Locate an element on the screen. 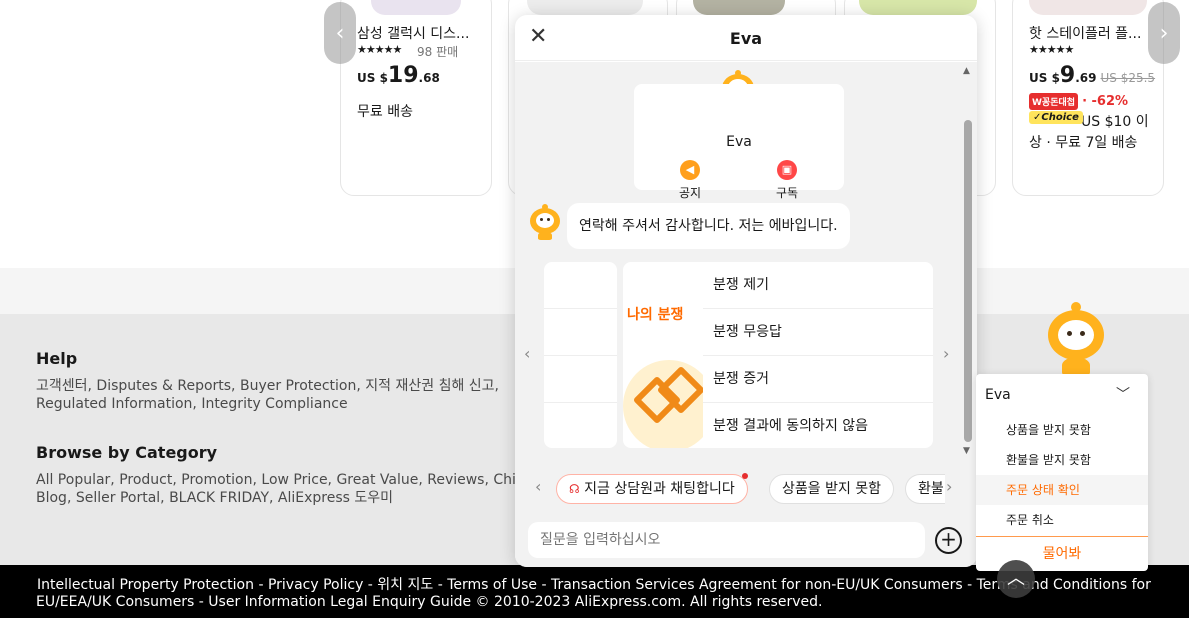 The image size is (1189, 618). bot-name: Eva is located at coordinates (739, 142).